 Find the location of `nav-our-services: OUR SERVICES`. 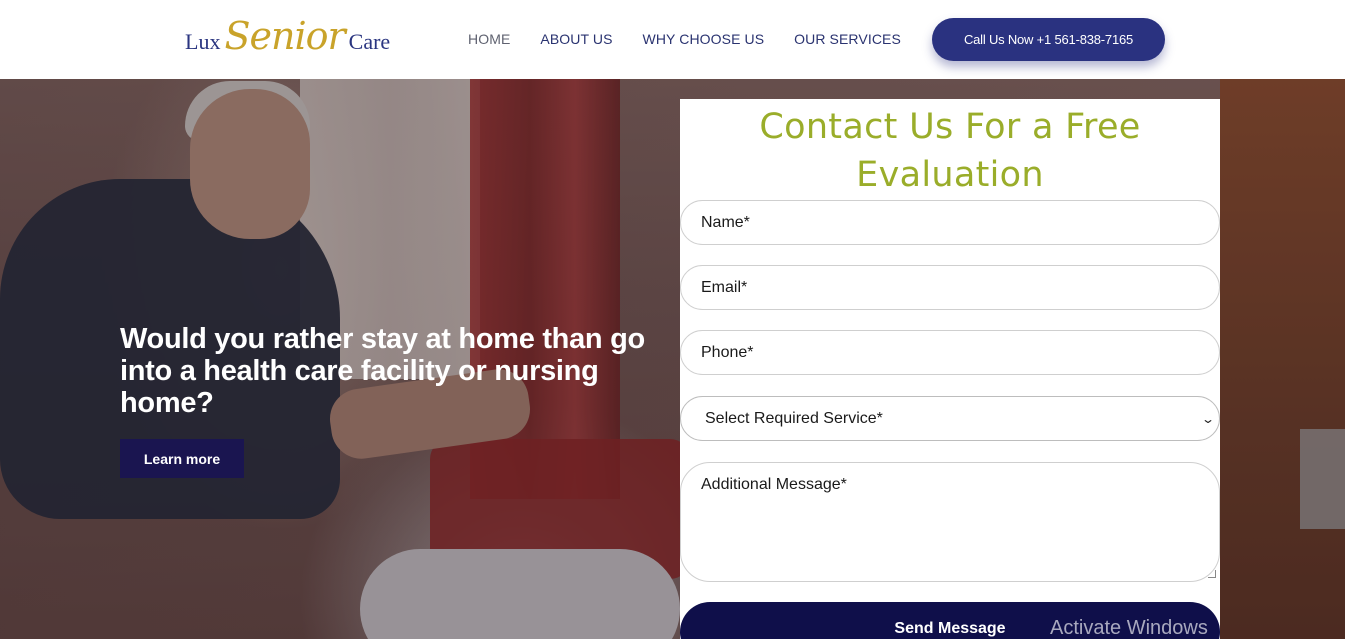

nav-our-services: OUR SERVICES is located at coordinates (847, 39).